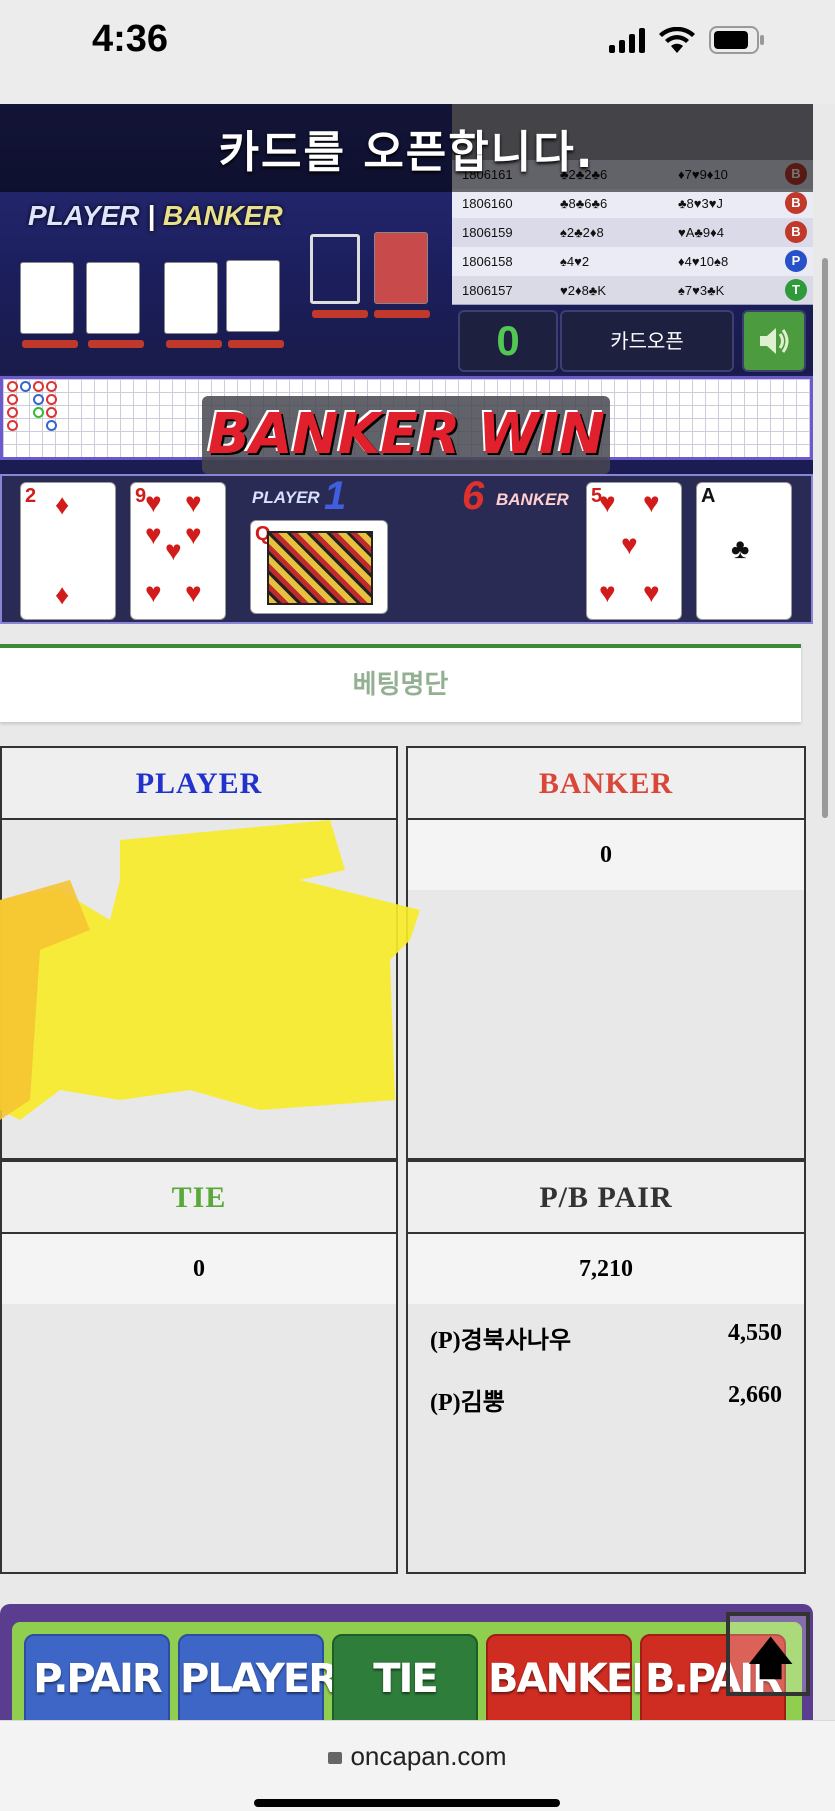 The image size is (835, 1811). I want to click on history-banker-cards: ♦4♥10♠8, so click(703, 261).